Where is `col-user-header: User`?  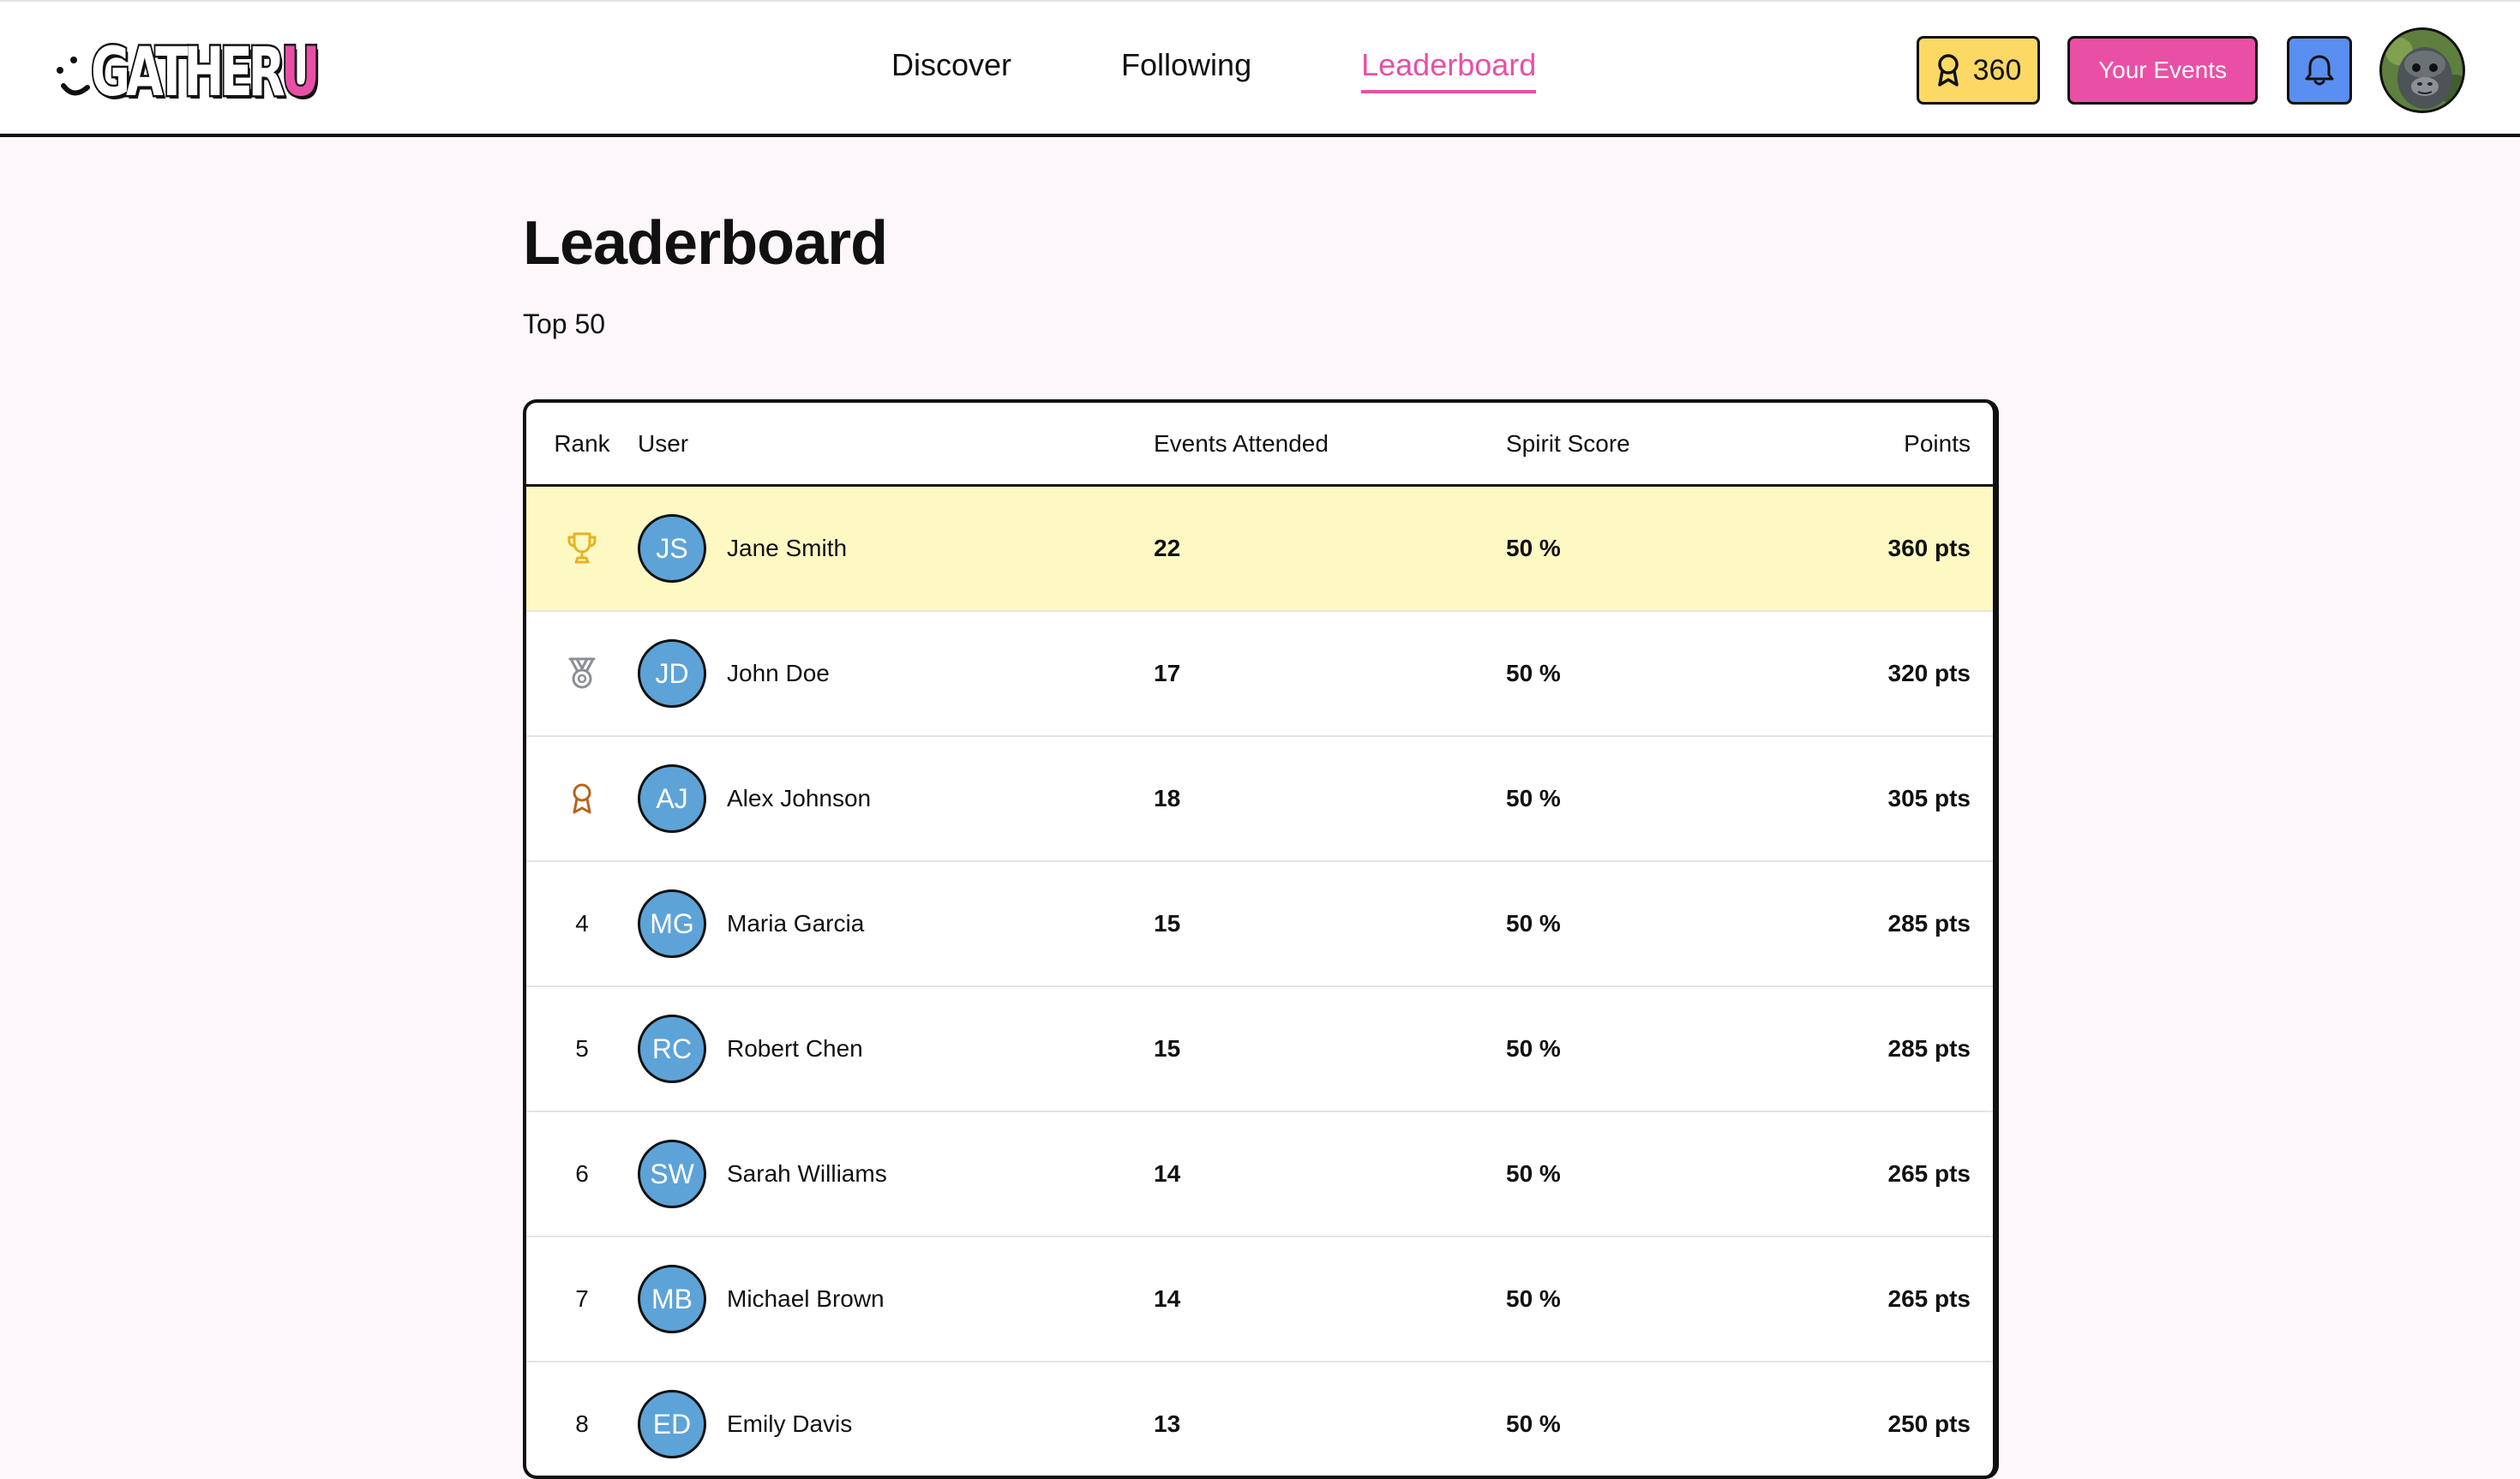
col-user-header: User is located at coordinates (663, 443).